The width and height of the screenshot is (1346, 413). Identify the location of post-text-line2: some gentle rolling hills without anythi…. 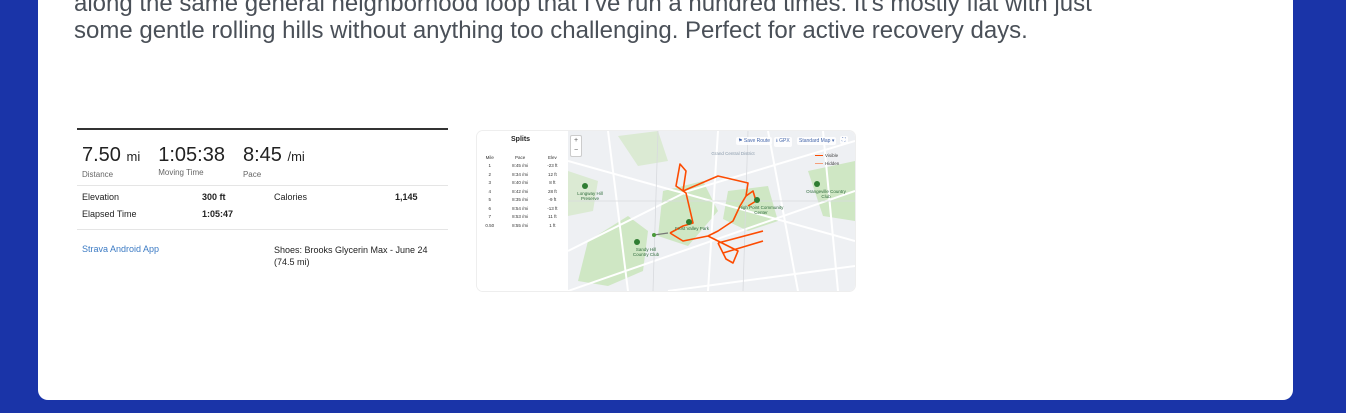
(551, 30).